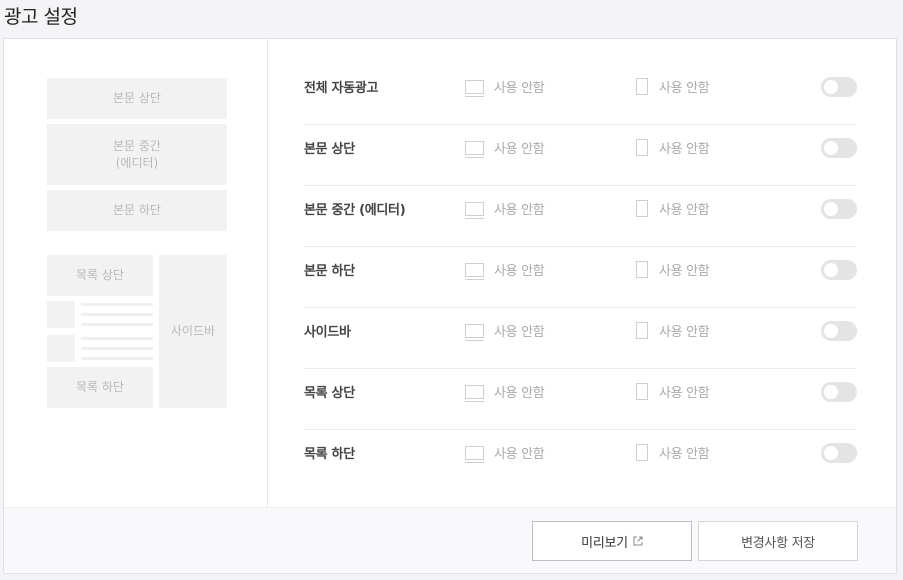 This screenshot has width=903, height=580. What do you see at coordinates (580, 155) in the screenshot?
I see `setting-row-body-top: 본문 상단 사용 안함 사용 안함` at bounding box center [580, 155].